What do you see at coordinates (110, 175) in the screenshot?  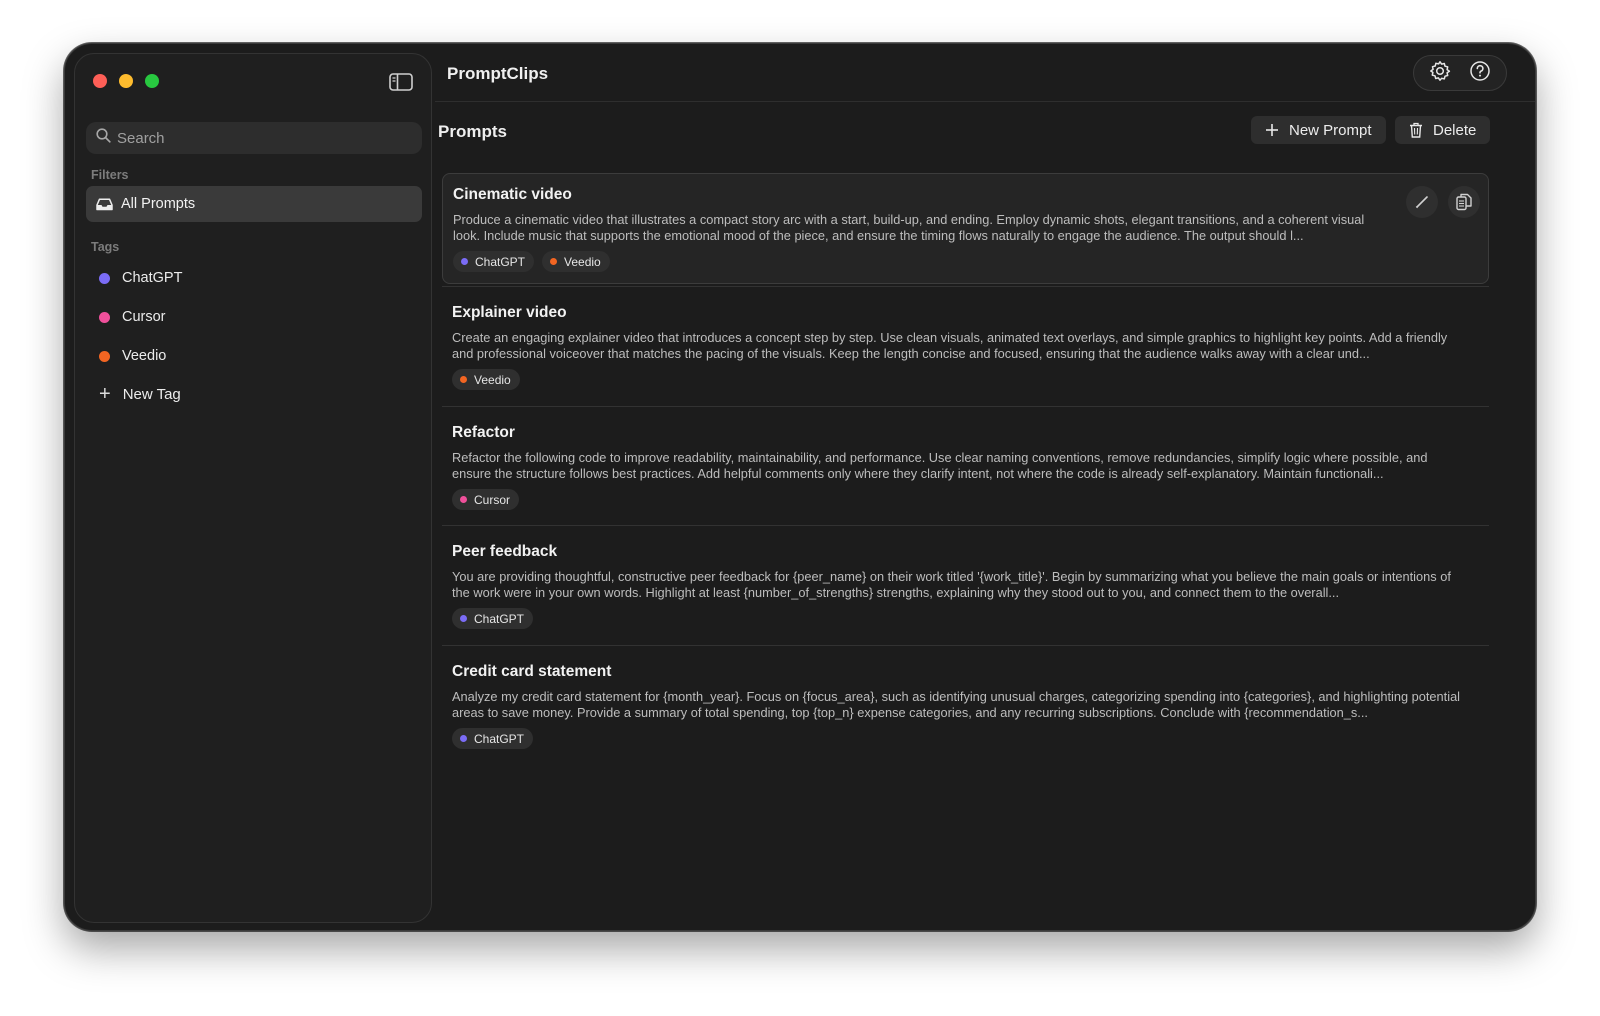 I see `filters-label: Filters` at bounding box center [110, 175].